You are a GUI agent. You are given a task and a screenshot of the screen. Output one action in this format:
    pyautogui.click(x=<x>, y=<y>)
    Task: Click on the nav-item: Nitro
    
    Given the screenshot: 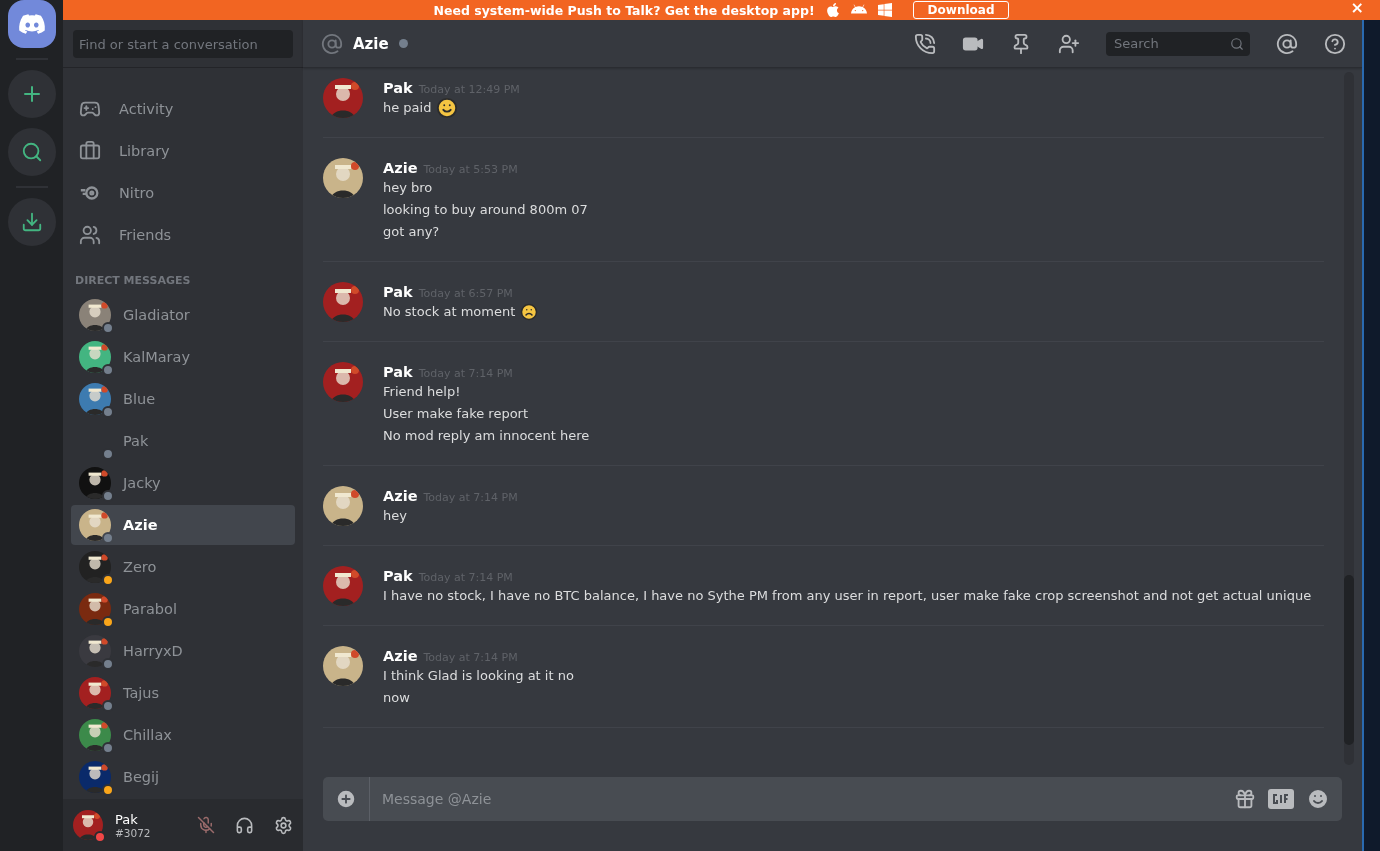 What is the action you would take?
    pyautogui.click(x=183, y=193)
    